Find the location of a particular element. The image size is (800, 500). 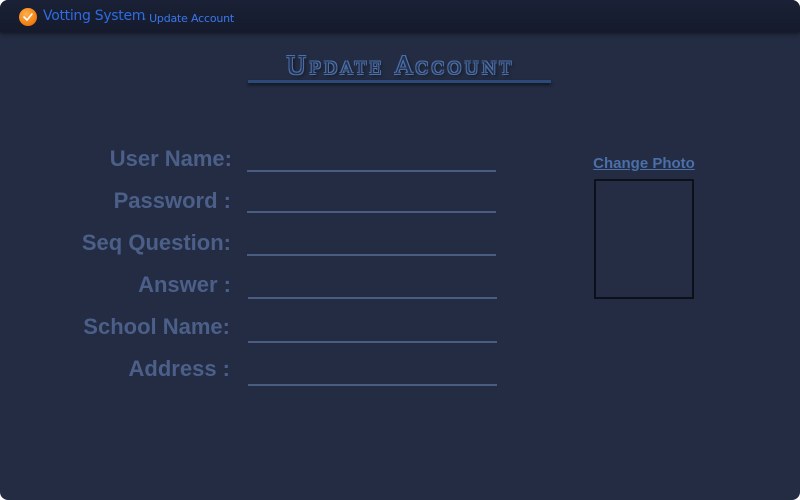

answer-label: Answer : is located at coordinates (184, 284).